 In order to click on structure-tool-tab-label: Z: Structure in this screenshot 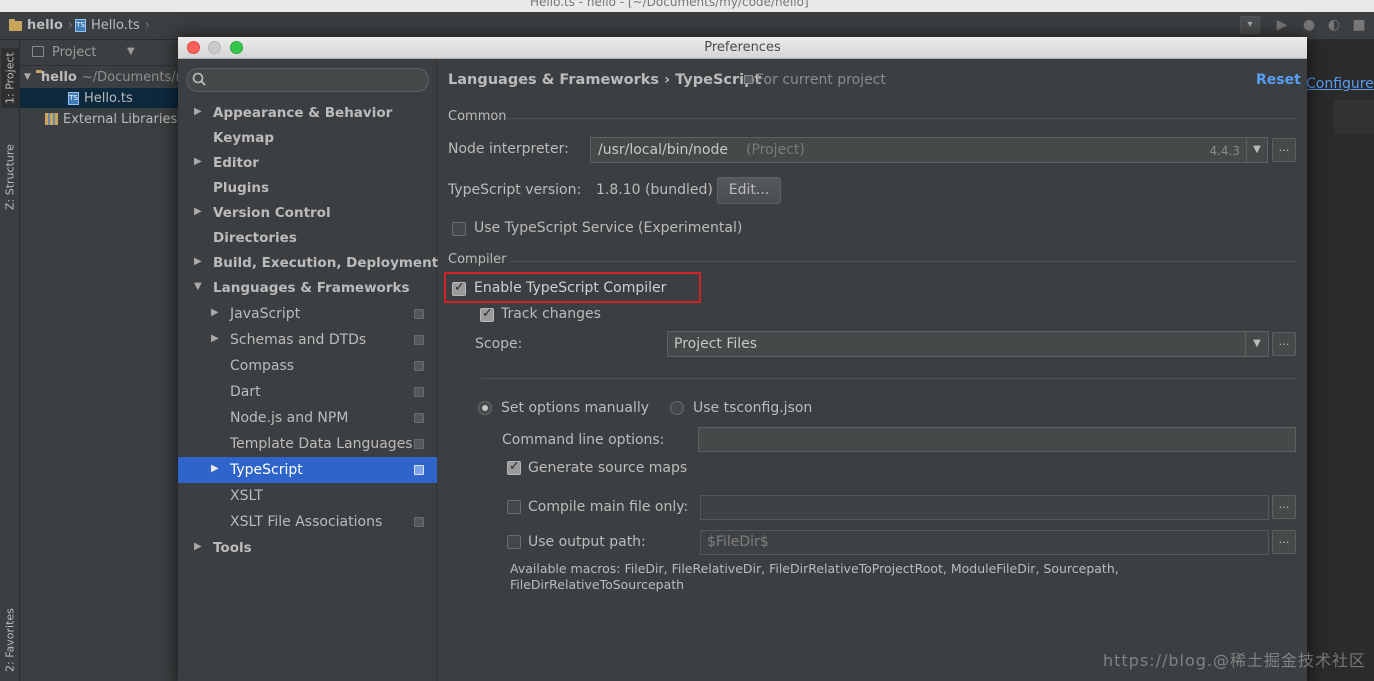, I will do `click(10, 177)`.